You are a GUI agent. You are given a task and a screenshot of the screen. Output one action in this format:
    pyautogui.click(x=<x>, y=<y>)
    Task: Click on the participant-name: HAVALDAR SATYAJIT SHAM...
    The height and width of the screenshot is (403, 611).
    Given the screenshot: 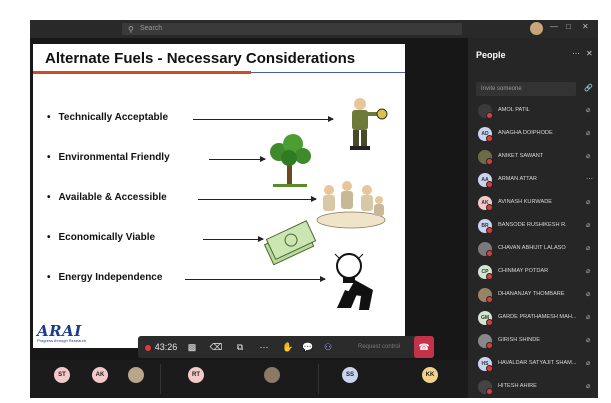 What is the action you would take?
    pyautogui.click(x=537, y=363)
    